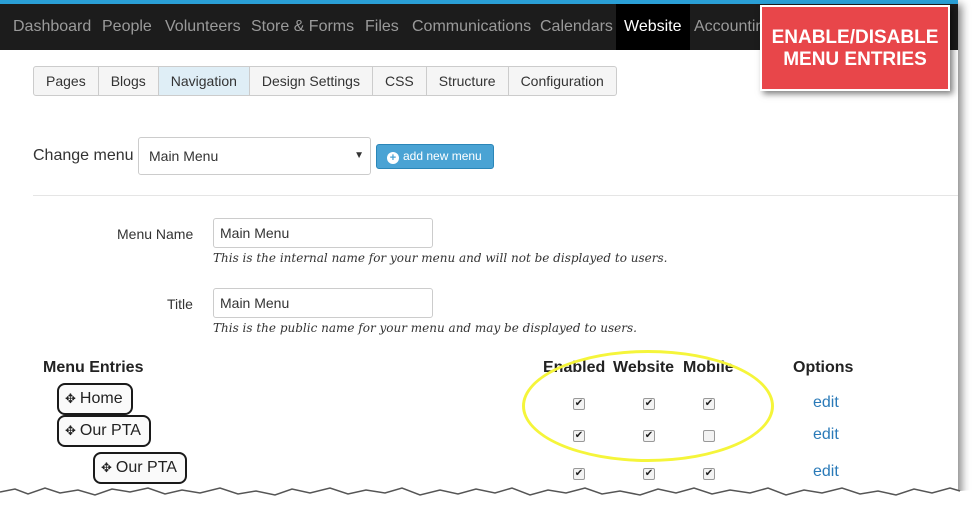 The height and width of the screenshot is (509, 972). I want to click on nav-dashboard: Dashboard, so click(52, 27).